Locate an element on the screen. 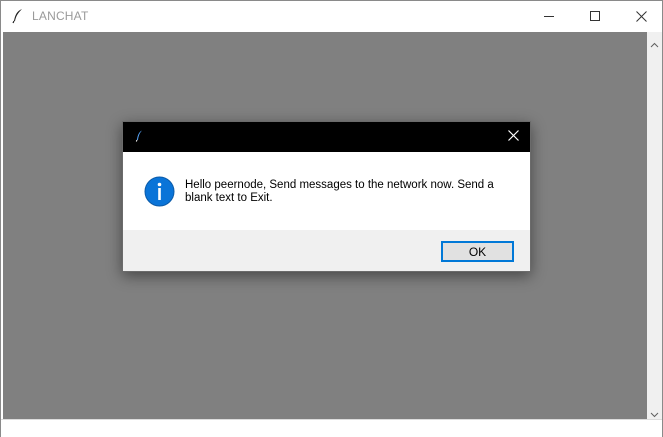  ok-button: OK is located at coordinates (477, 251).